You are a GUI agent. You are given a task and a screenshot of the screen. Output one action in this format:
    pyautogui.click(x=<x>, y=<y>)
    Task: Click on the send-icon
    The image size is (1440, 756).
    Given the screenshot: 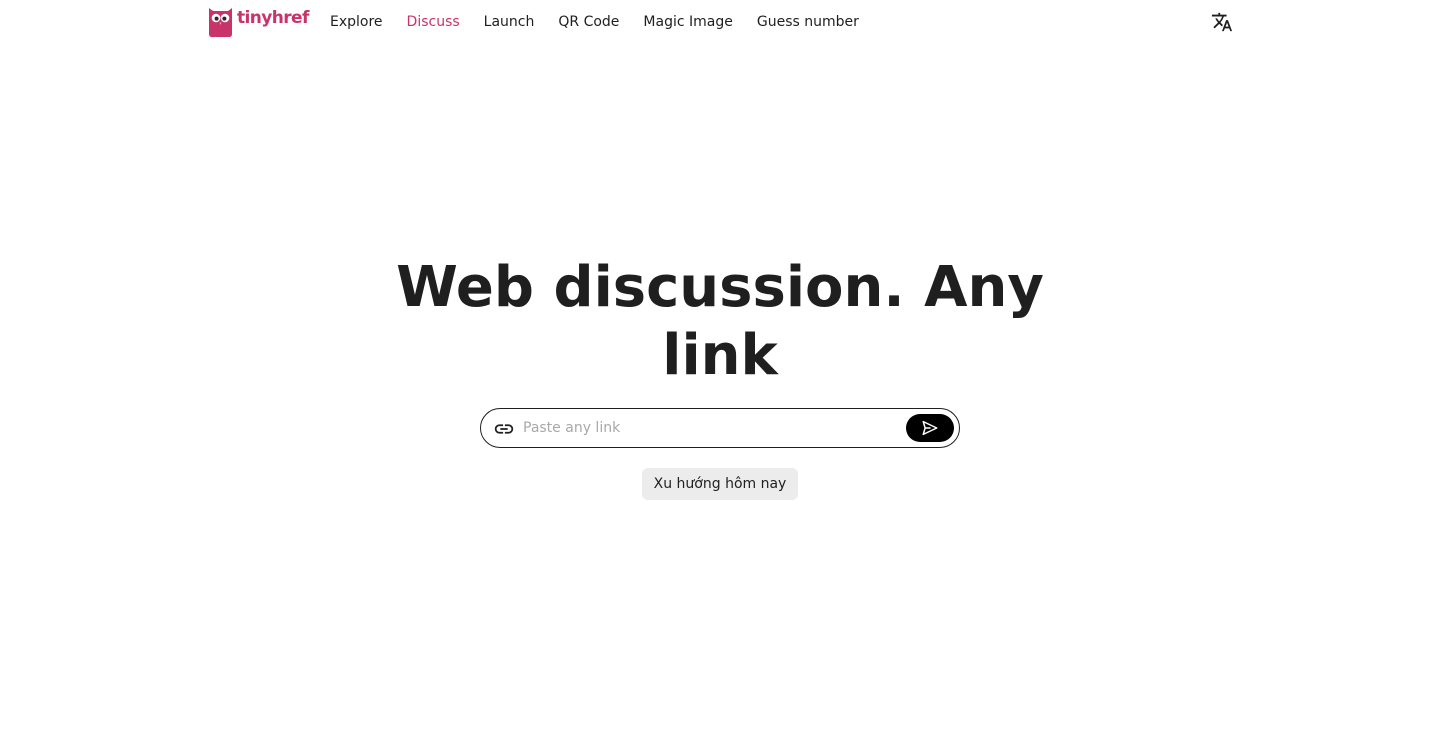 What is the action you would take?
    pyautogui.click(x=930, y=428)
    